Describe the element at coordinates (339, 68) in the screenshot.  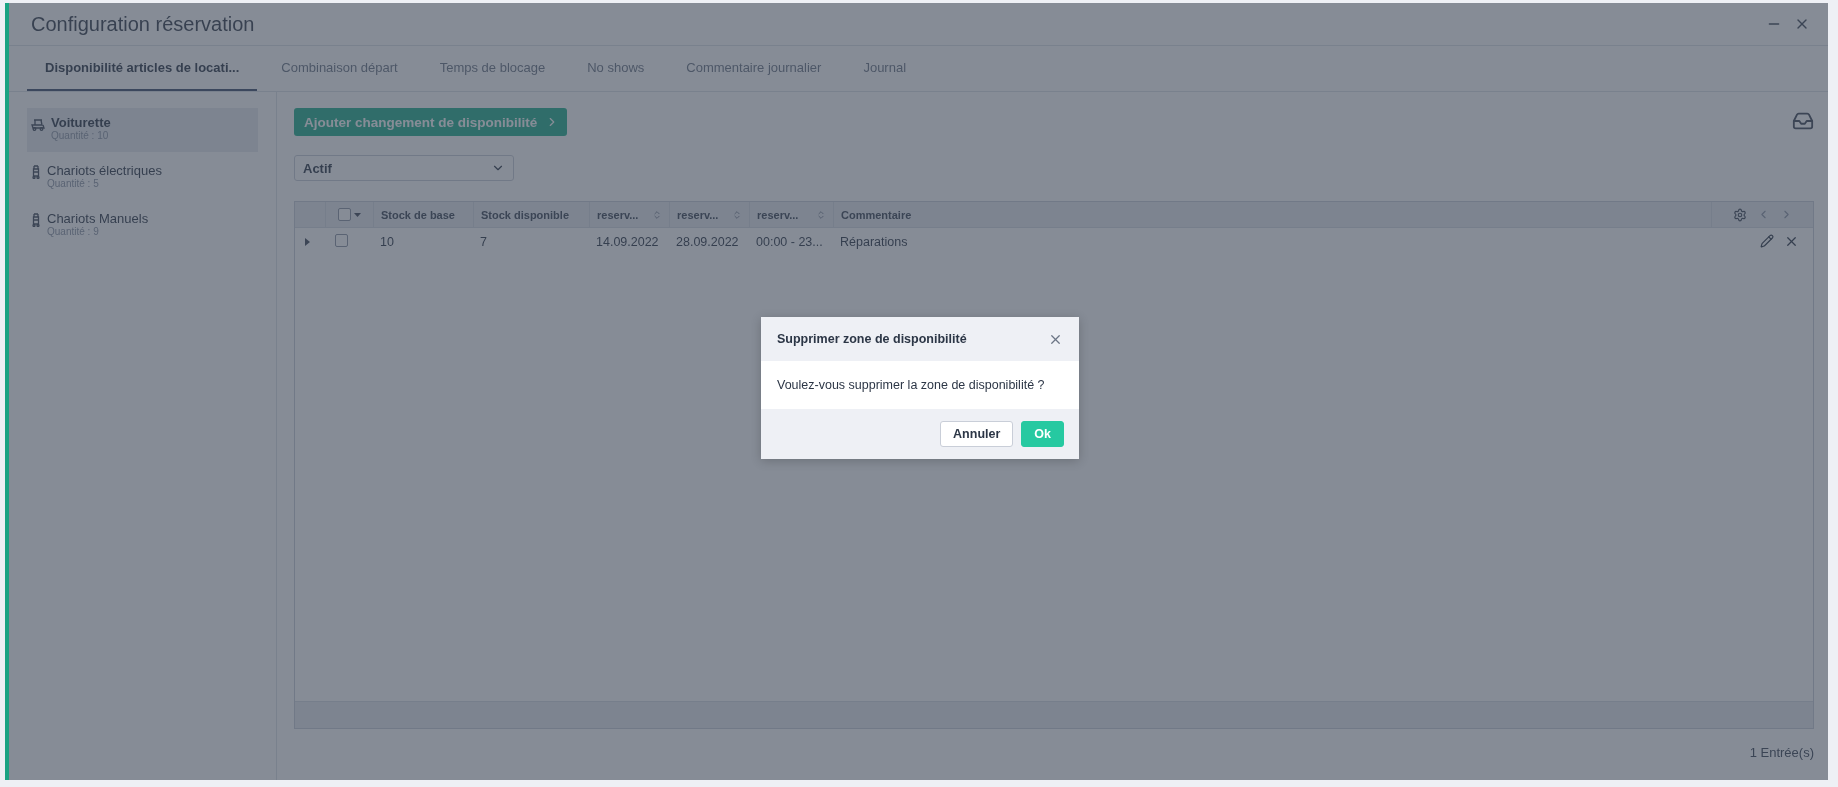
I see `tab: Combinaison départ` at that location.